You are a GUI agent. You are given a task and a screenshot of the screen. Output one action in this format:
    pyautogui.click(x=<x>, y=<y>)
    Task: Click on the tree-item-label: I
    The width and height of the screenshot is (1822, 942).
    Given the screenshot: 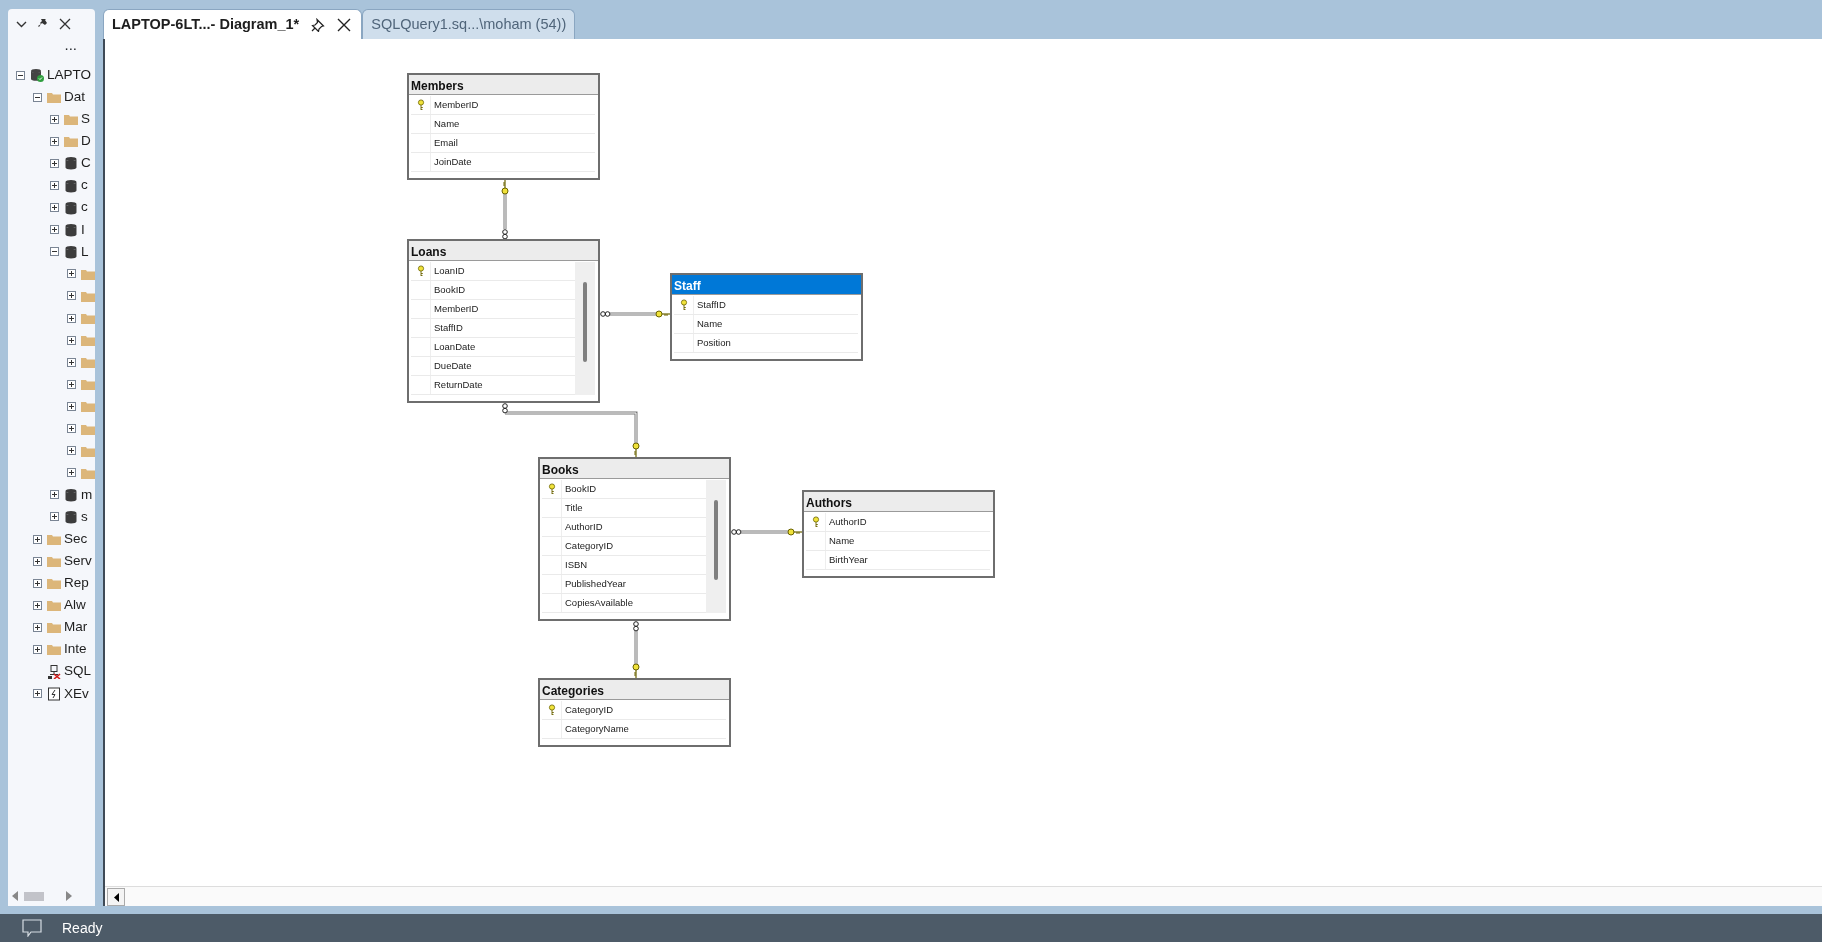 What is the action you would take?
    pyautogui.click(x=83, y=229)
    